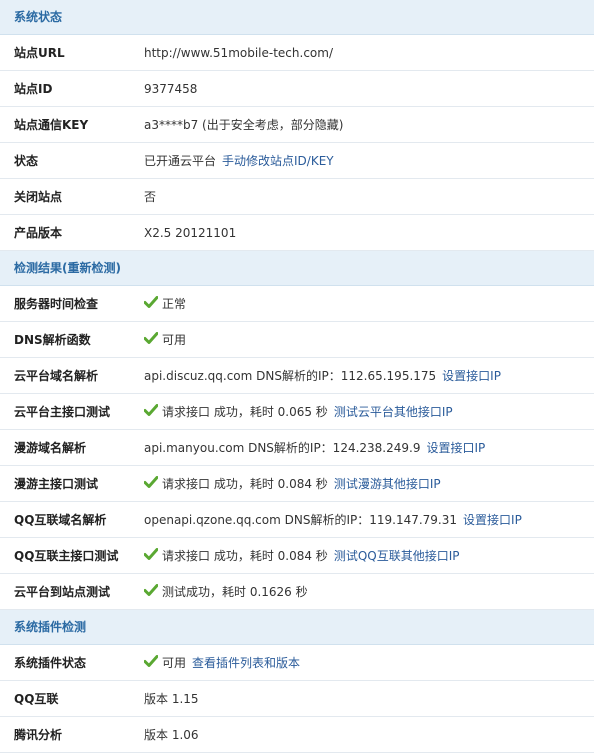 This screenshot has width=594, height=753. Describe the element at coordinates (297, 627) in the screenshot. I see `section-header-plugin-check: 系统插件检测` at that location.